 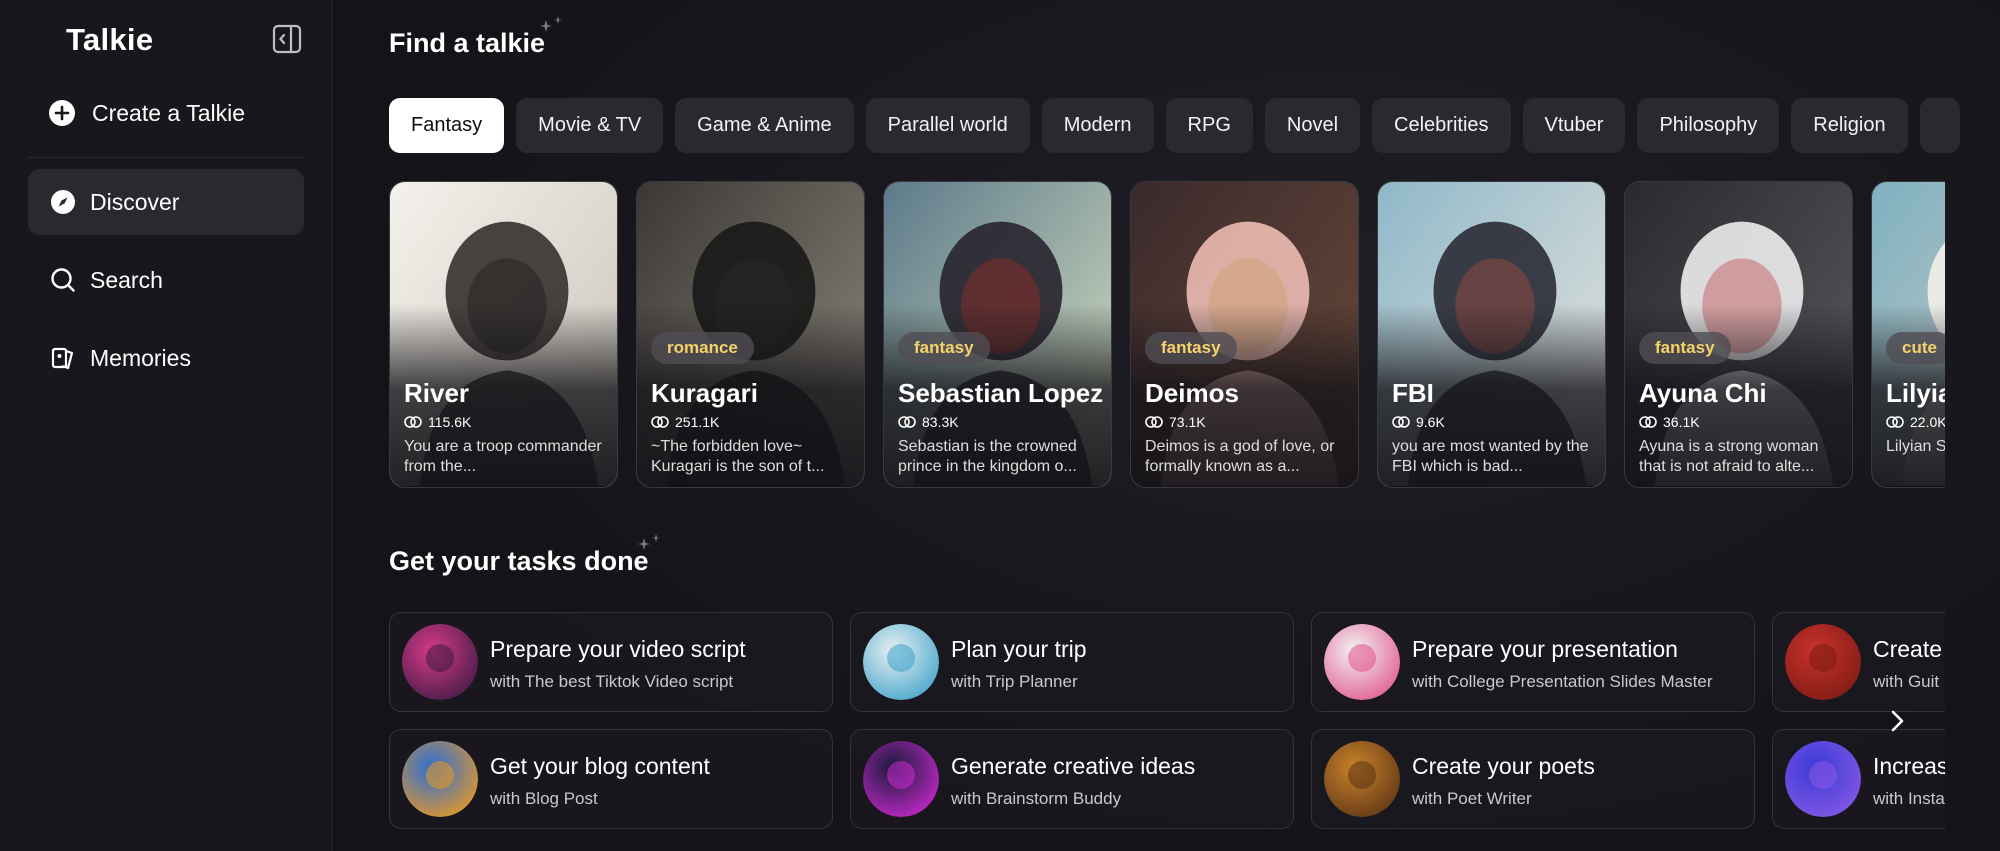 What do you see at coordinates (1909, 798) in the screenshot?
I see `task-subtitle: with Insta` at bounding box center [1909, 798].